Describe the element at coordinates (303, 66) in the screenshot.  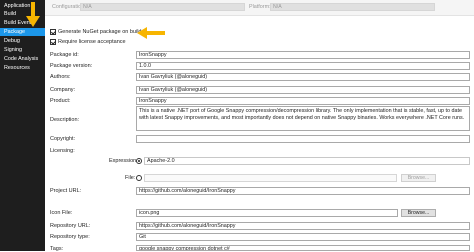
I see `package-version-input: 1.0.0` at that location.